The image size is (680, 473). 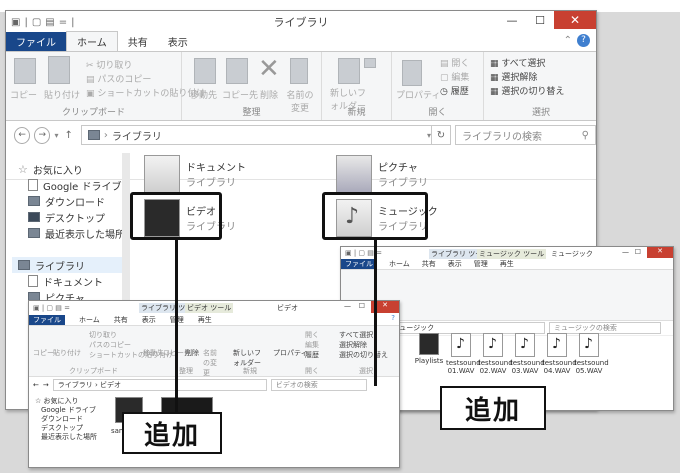 What do you see at coordinates (43, 353) in the screenshot?
I see `video-copy-button: コピー` at bounding box center [43, 353].